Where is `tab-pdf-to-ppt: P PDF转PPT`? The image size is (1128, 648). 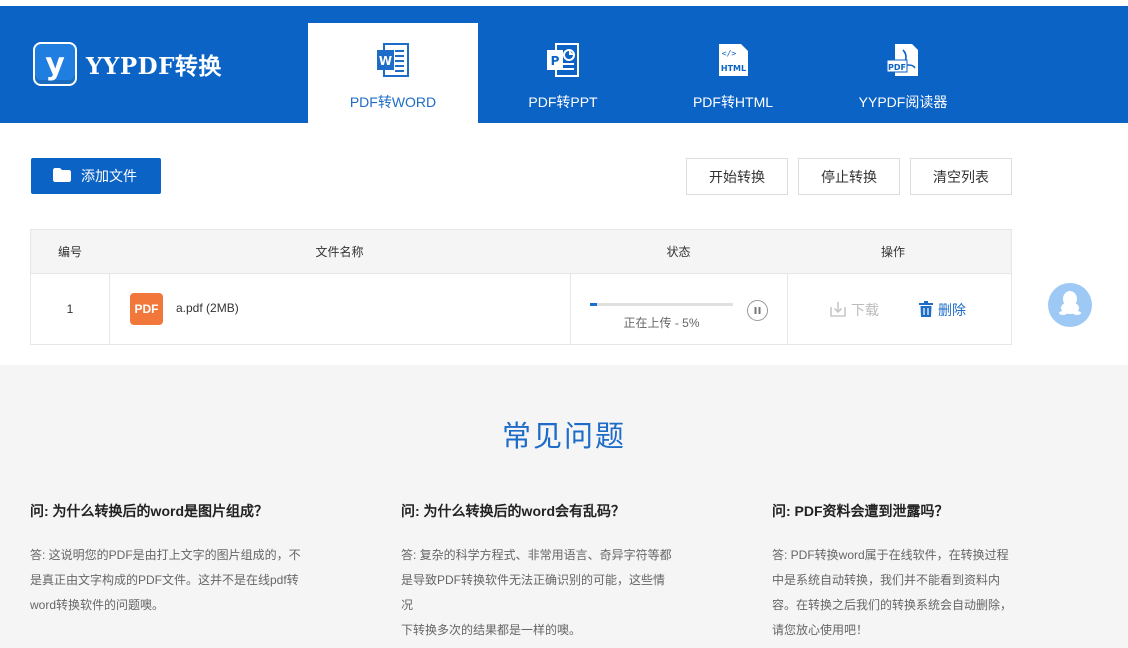
tab-pdf-to-ppt: P PDF转PPT is located at coordinates (563, 73).